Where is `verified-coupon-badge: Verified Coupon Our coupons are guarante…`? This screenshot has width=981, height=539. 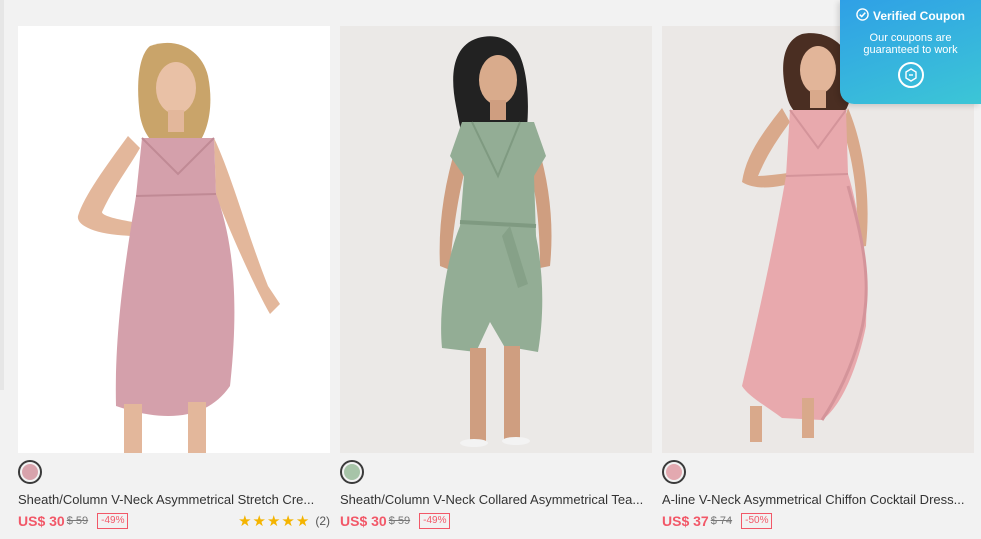 verified-coupon-badge: Verified Coupon Our coupons are guarante… is located at coordinates (910, 52).